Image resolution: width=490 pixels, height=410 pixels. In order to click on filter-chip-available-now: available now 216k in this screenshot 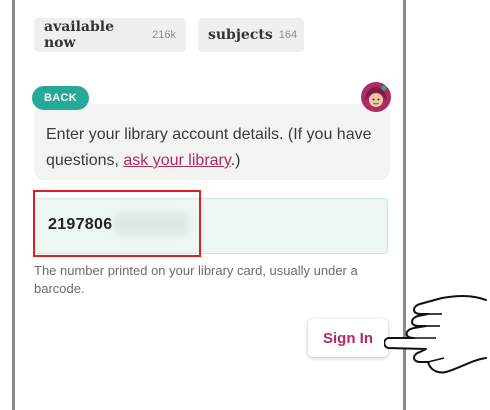, I will do `click(110, 35)`.